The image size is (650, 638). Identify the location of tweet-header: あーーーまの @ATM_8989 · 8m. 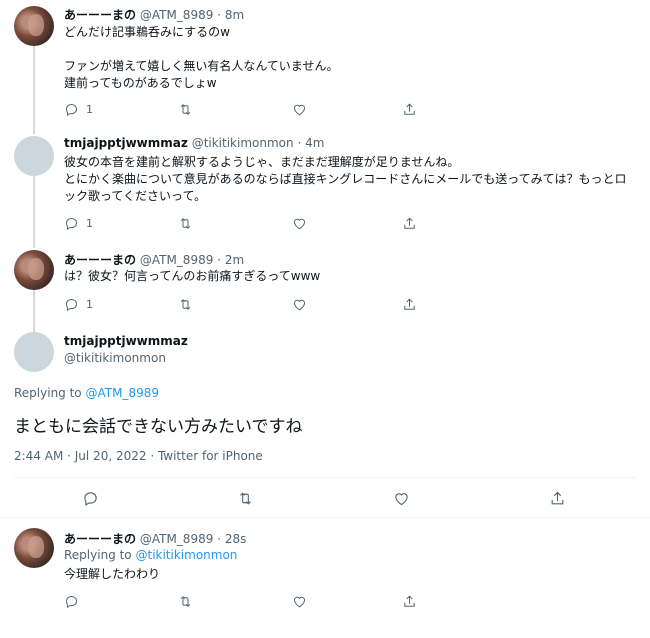
(154, 14).